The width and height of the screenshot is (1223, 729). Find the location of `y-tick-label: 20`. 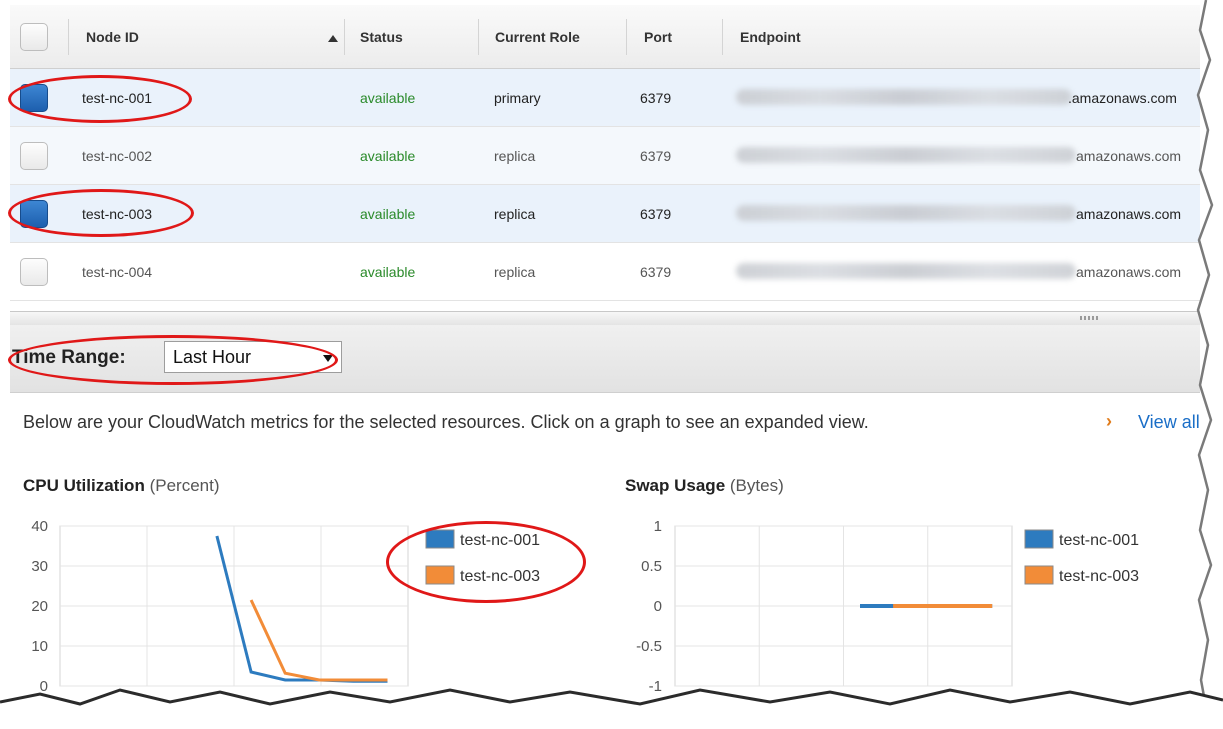

y-tick-label: 20 is located at coordinates (39, 606).